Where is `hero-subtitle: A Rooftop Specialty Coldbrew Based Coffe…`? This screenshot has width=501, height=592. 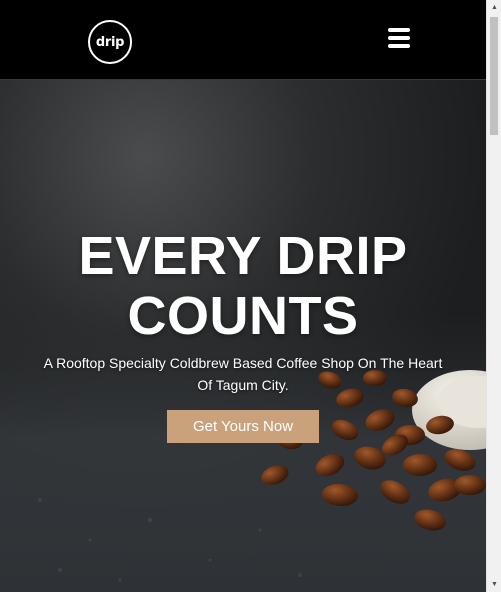
hero-subtitle: A Rooftop Specialty Coldbrew Based Coffe… is located at coordinates (243, 374).